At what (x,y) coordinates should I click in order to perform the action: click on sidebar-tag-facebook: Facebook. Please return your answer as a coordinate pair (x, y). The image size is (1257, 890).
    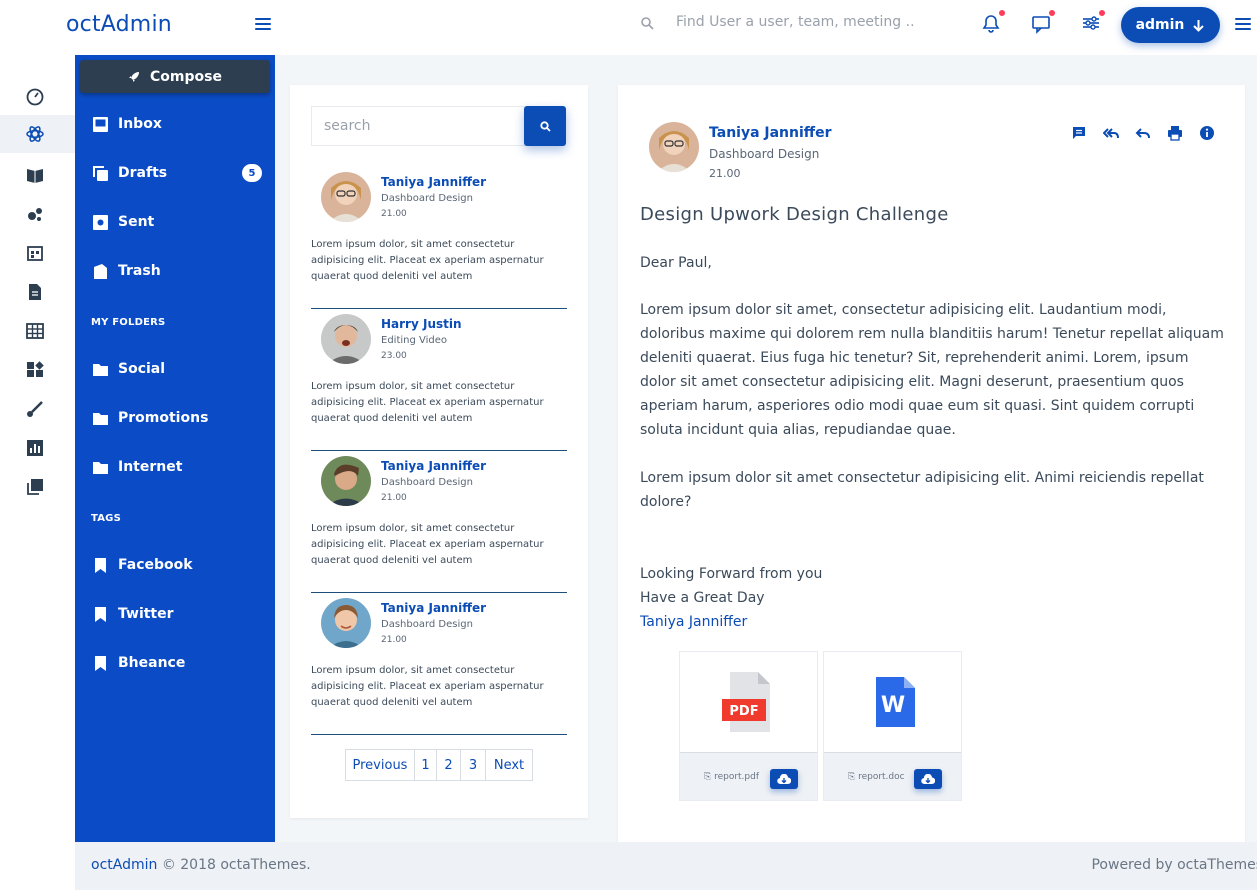
    Looking at the image, I should click on (177, 565).